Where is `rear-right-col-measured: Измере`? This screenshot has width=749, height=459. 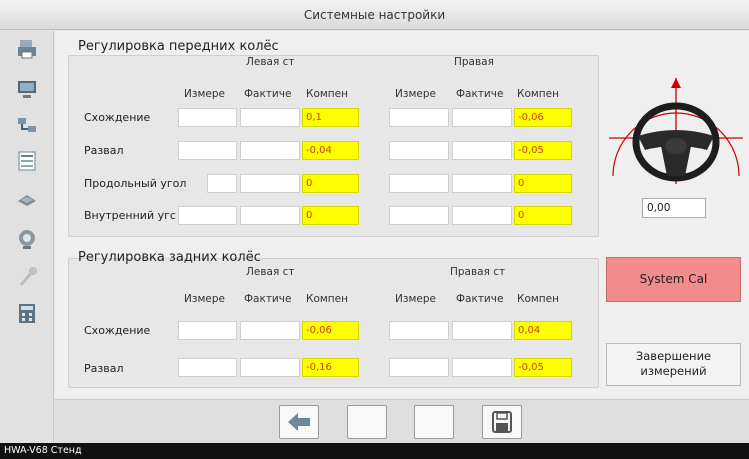 rear-right-col-measured: Измере is located at coordinates (415, 299).